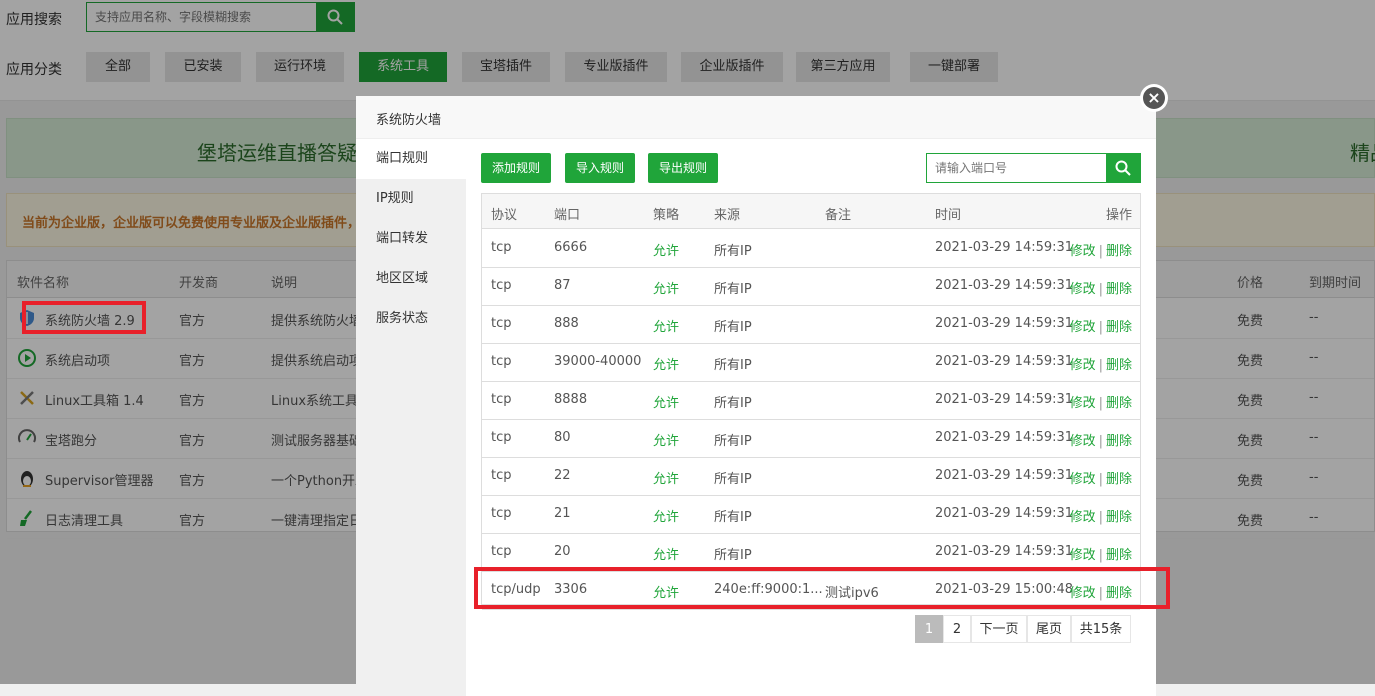 The image size is (1375, 696). I want to click on page-button: 1, so click(929, 629).